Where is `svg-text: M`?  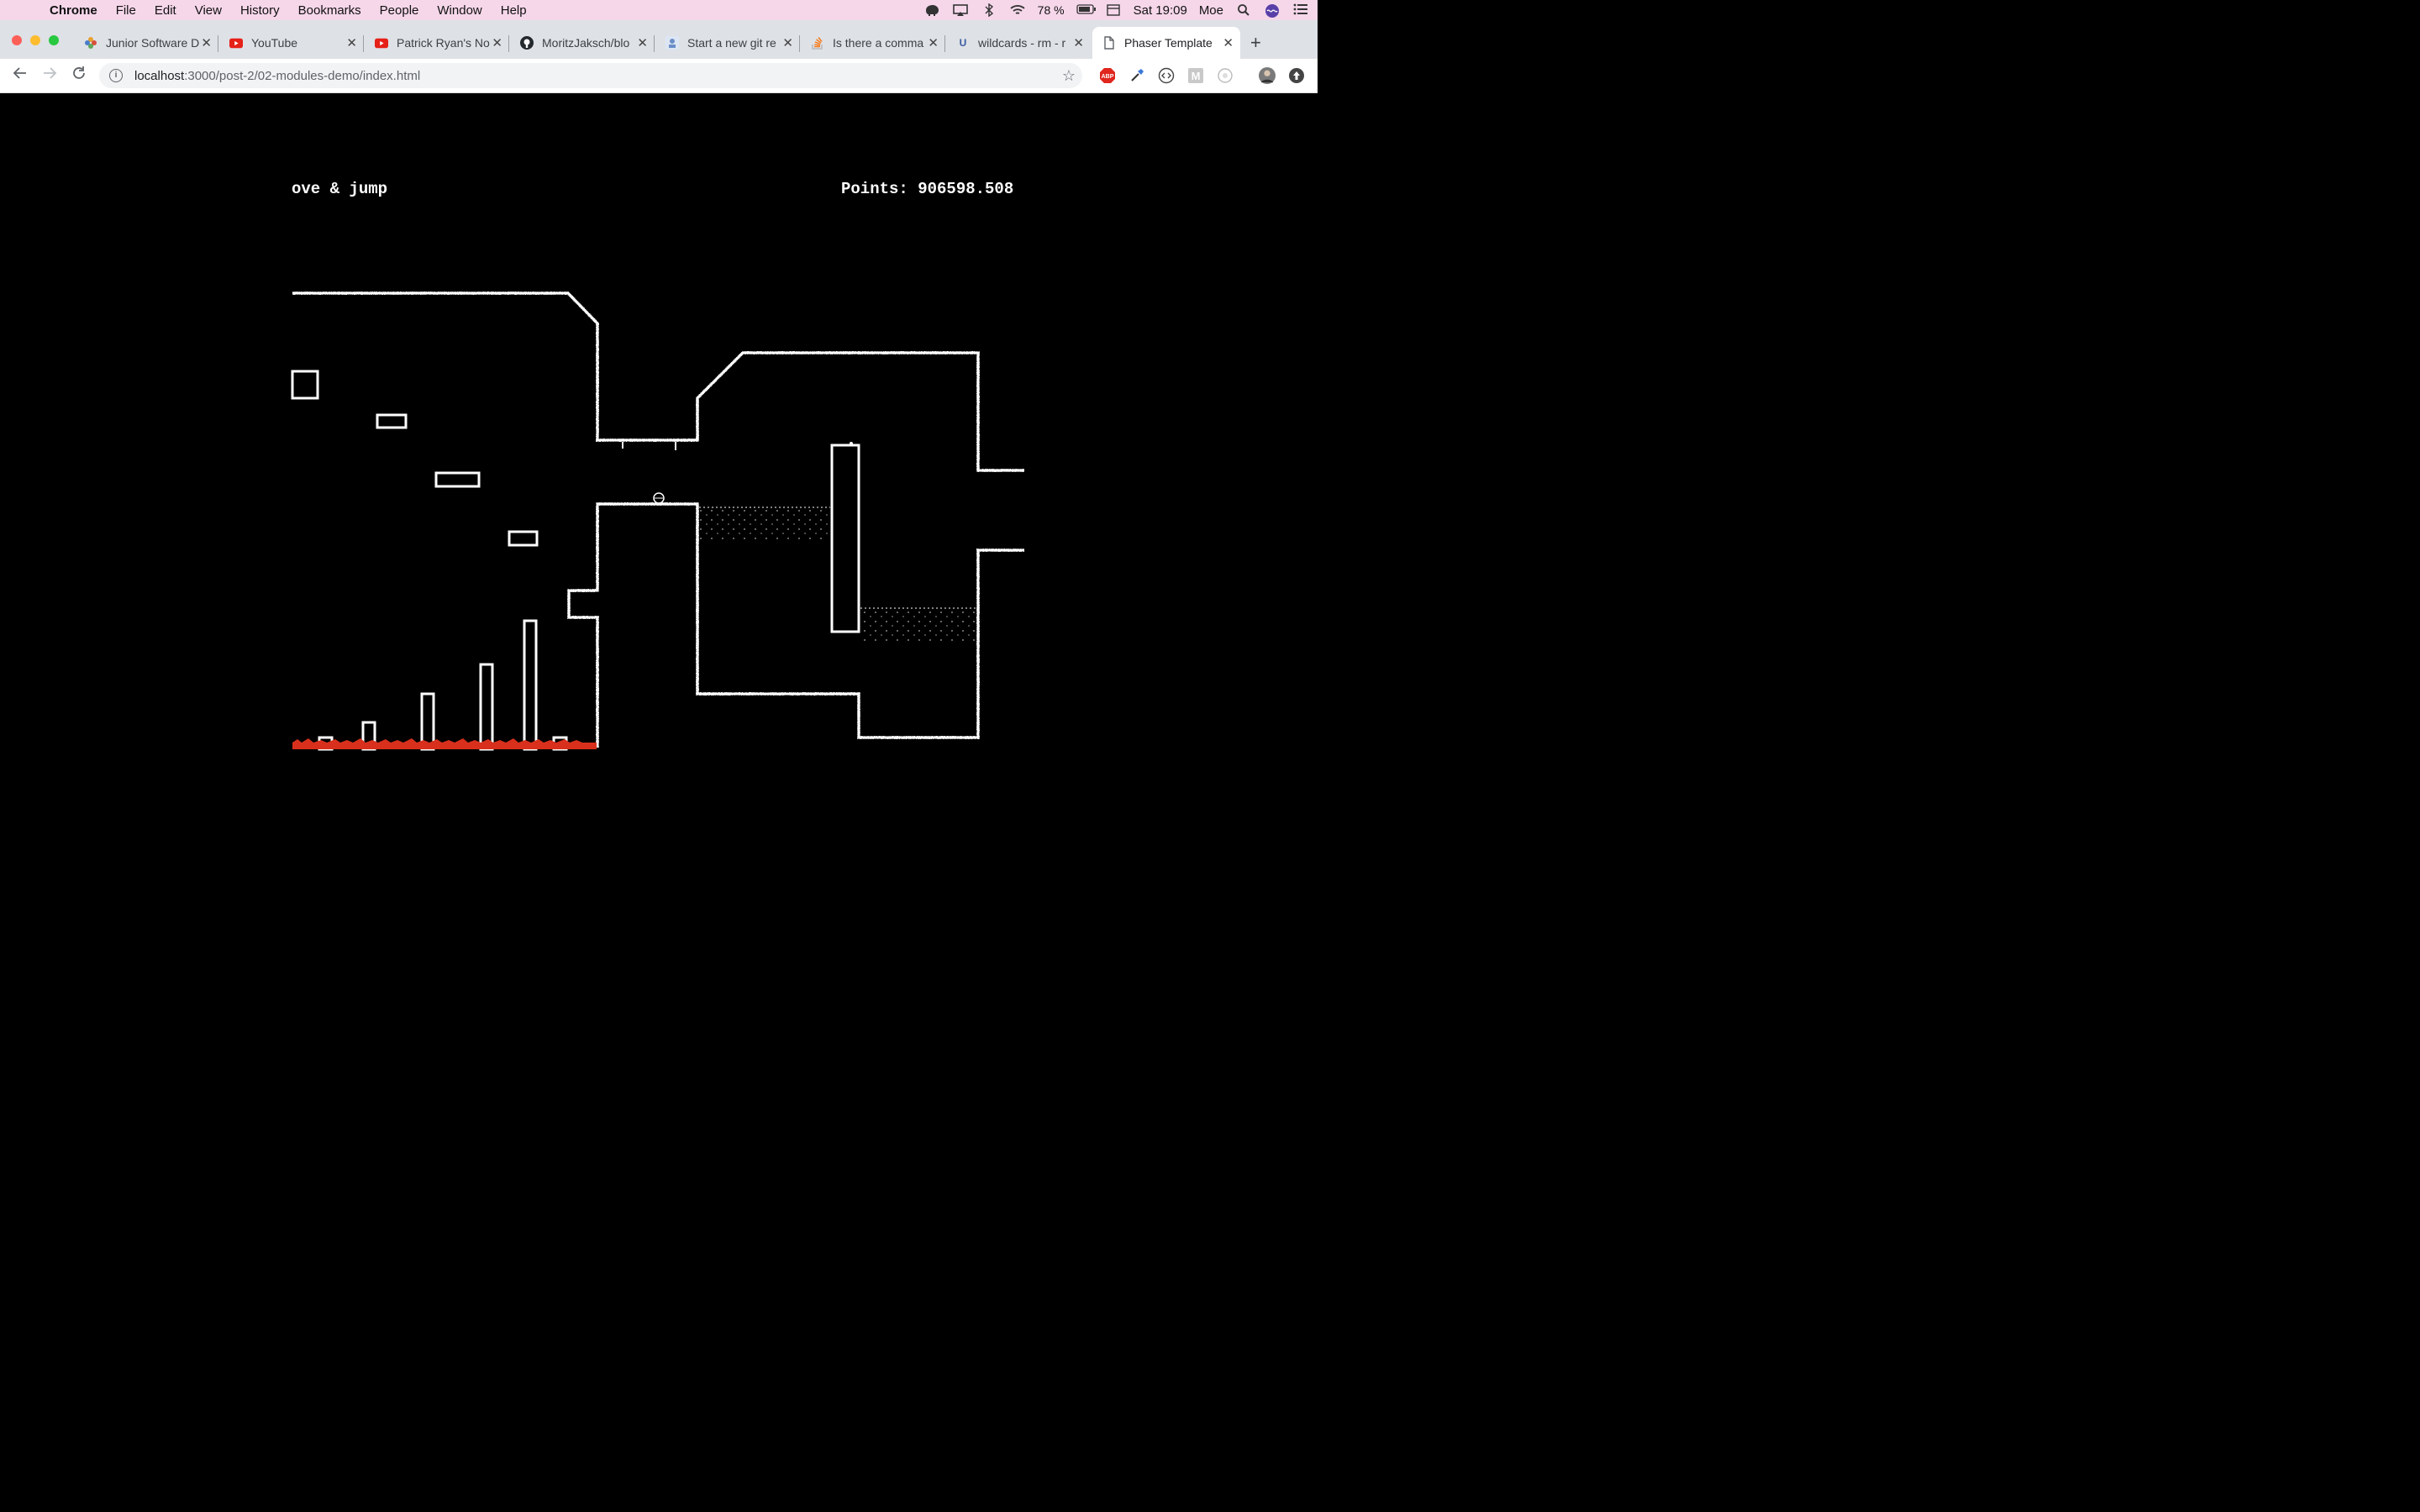 svg-text: M is located at coordinates (1196, 76).